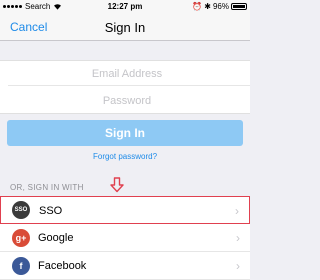  What do you see at coordinates (125, 156) in the screenshot?
I see `forgot-password-link: Forgot password?` at bounding box center [125, 156].